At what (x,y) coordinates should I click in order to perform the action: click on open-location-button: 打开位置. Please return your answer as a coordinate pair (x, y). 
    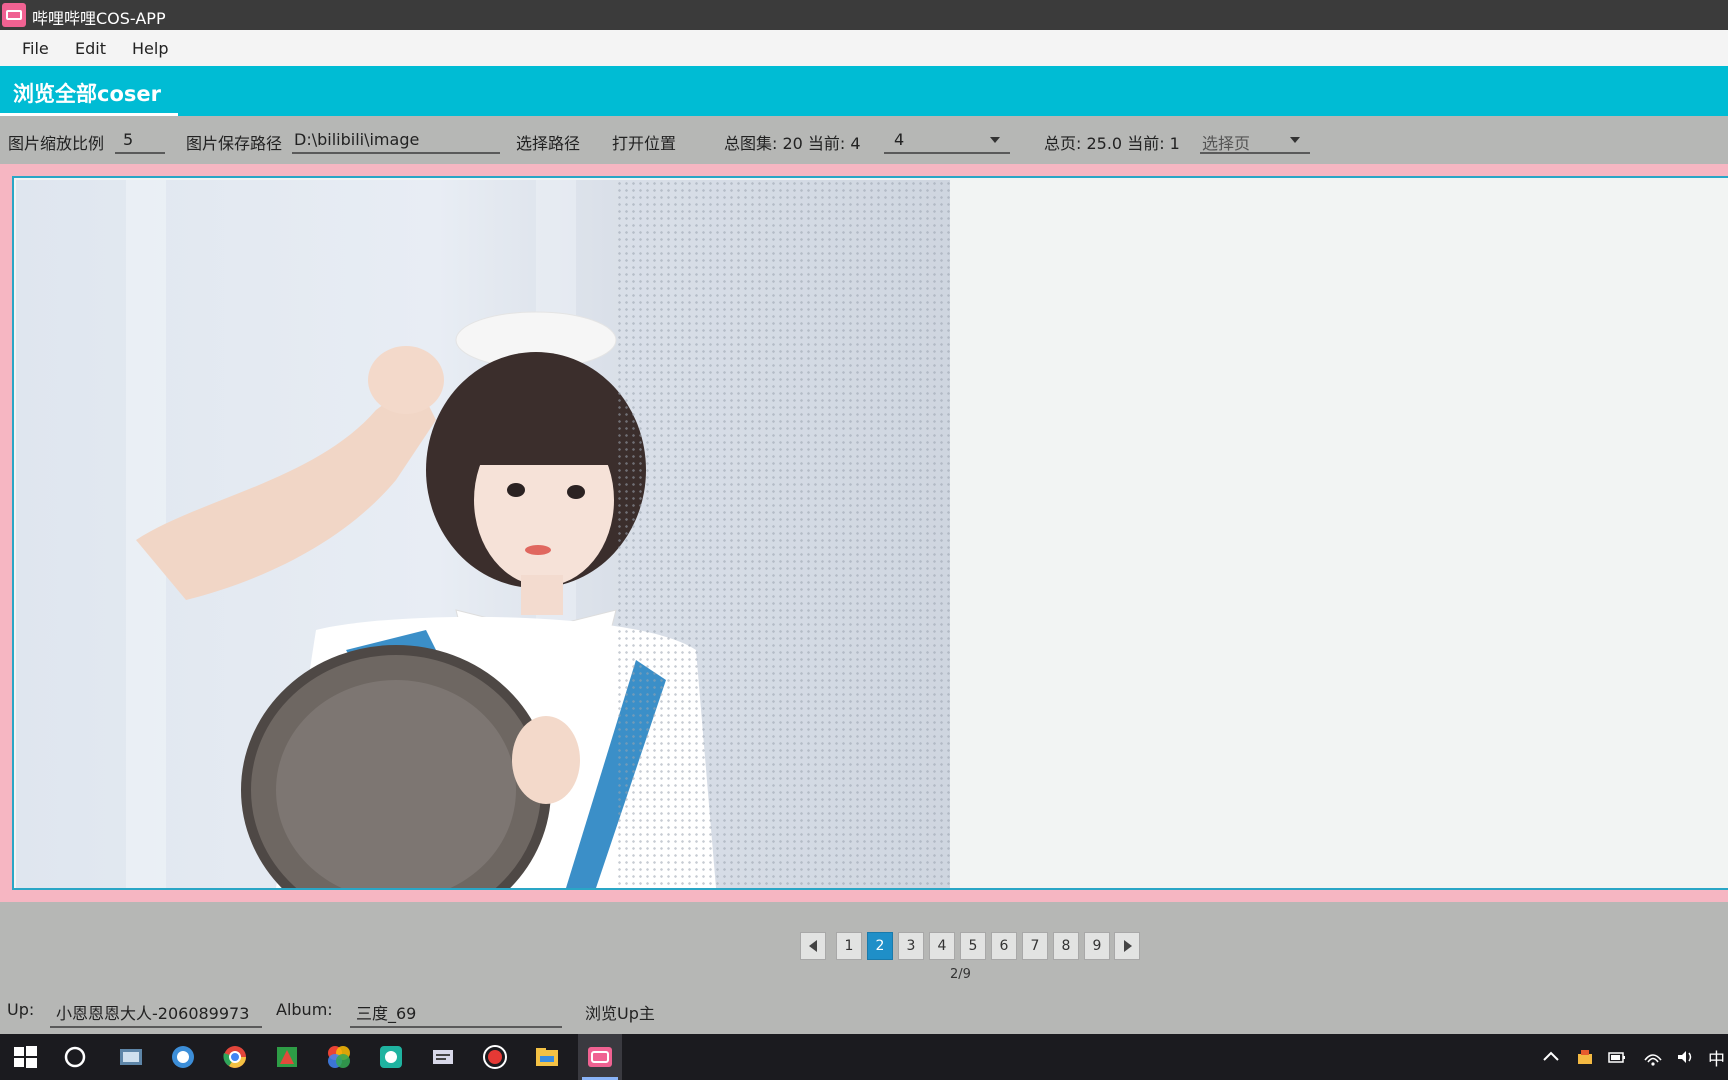
    Looking at the image, I should click on (644, 142).